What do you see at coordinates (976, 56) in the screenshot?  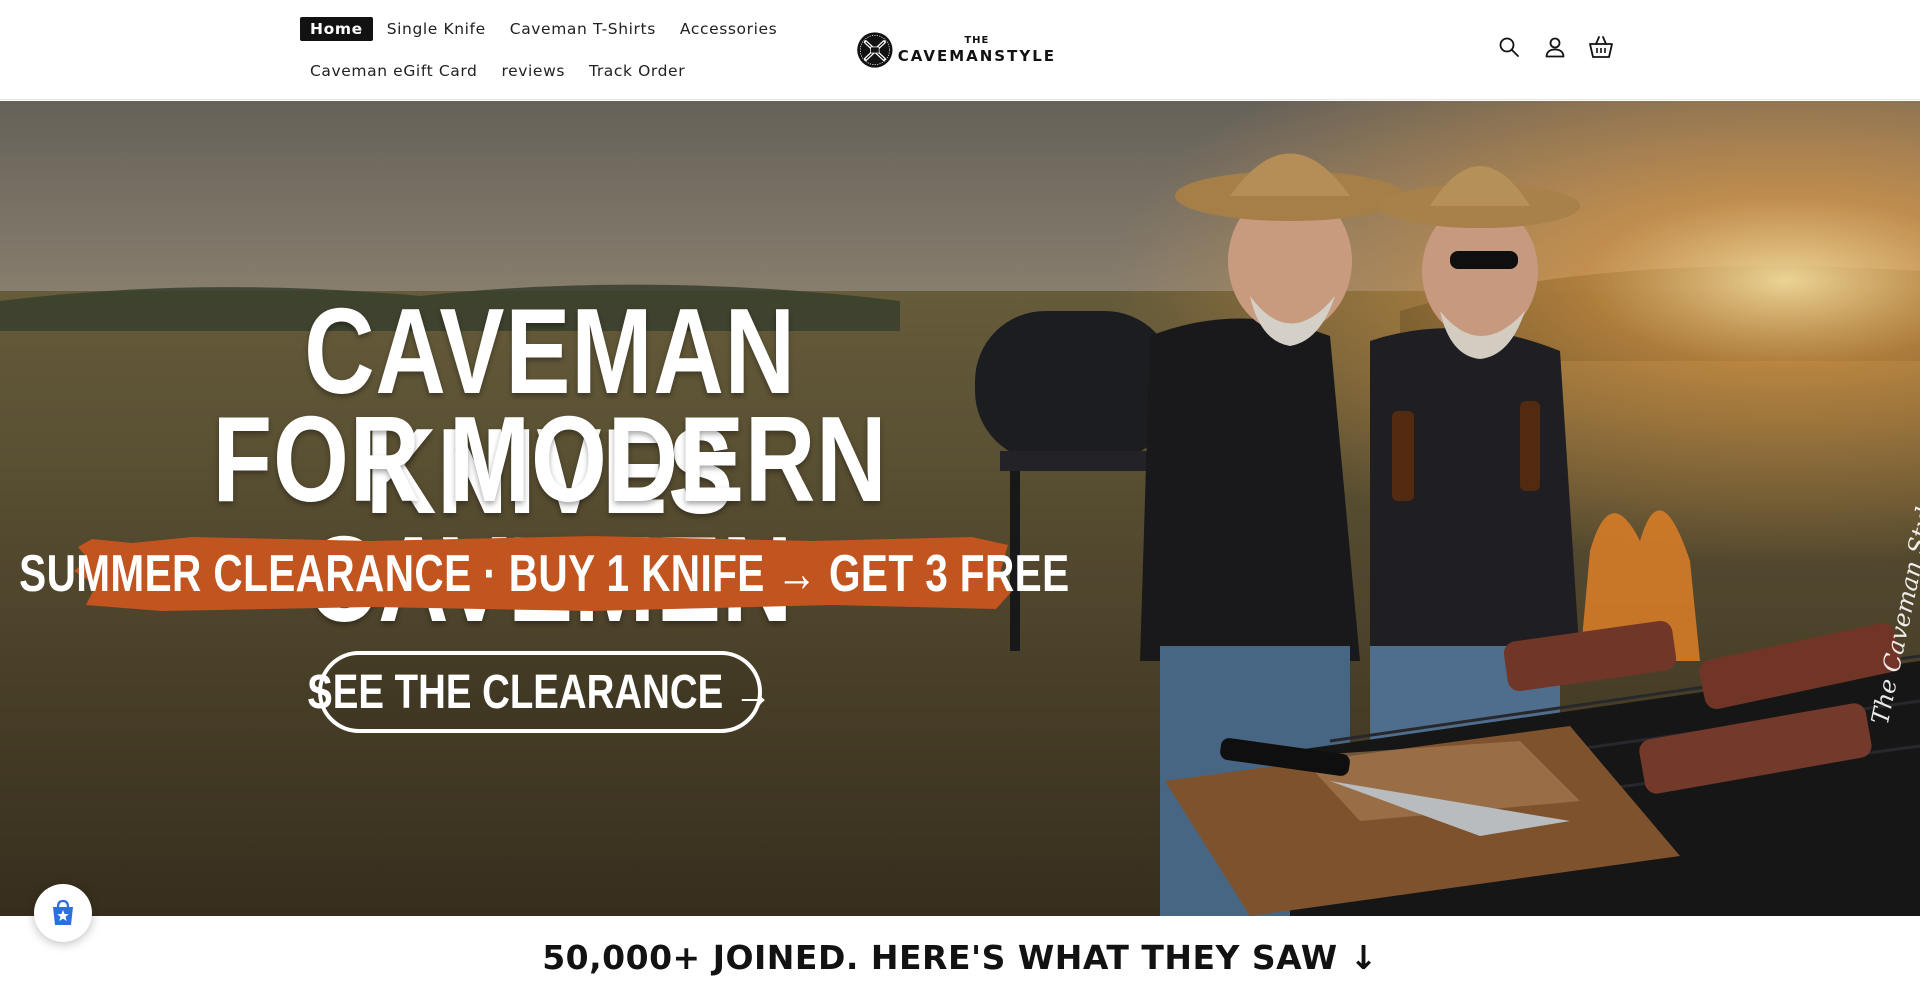 I see `logo-name: CAVEMANSTYLE` at bounding box center [976, 56].